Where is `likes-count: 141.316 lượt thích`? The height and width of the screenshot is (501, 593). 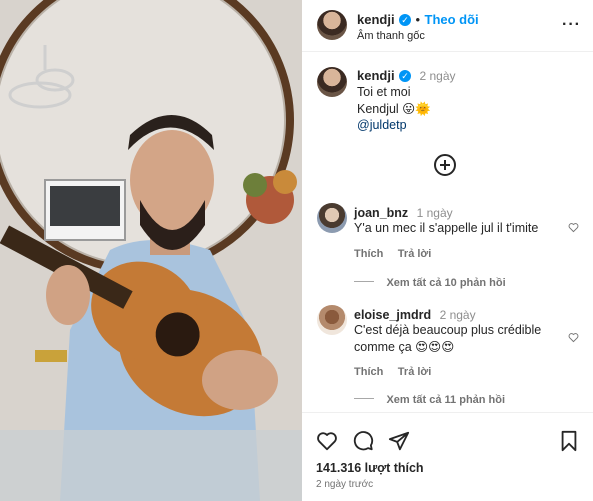
likes-count: 141.316 lượt thích is located at coordinates (370, 468).